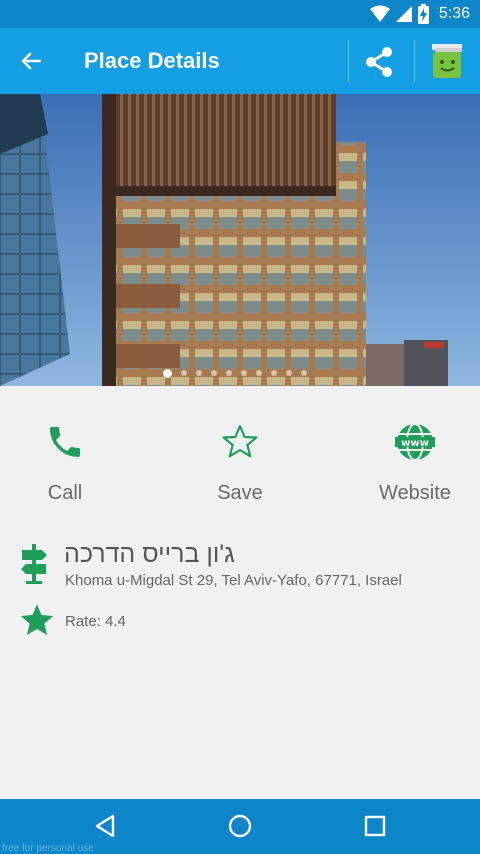 The image size is (480, 854). I want to click on arrow-left-icon, so click(31, 61).